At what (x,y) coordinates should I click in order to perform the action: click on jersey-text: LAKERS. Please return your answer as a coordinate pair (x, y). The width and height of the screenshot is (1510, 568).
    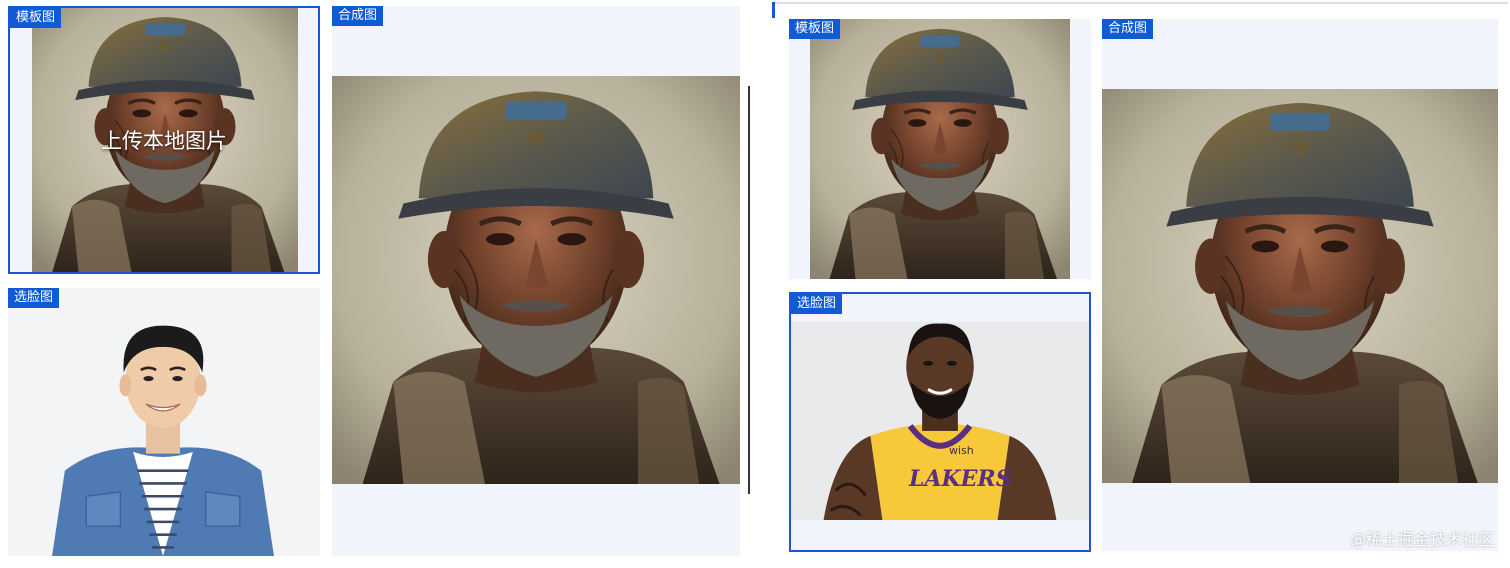
    Looking at the image, I should click on (960, 479).